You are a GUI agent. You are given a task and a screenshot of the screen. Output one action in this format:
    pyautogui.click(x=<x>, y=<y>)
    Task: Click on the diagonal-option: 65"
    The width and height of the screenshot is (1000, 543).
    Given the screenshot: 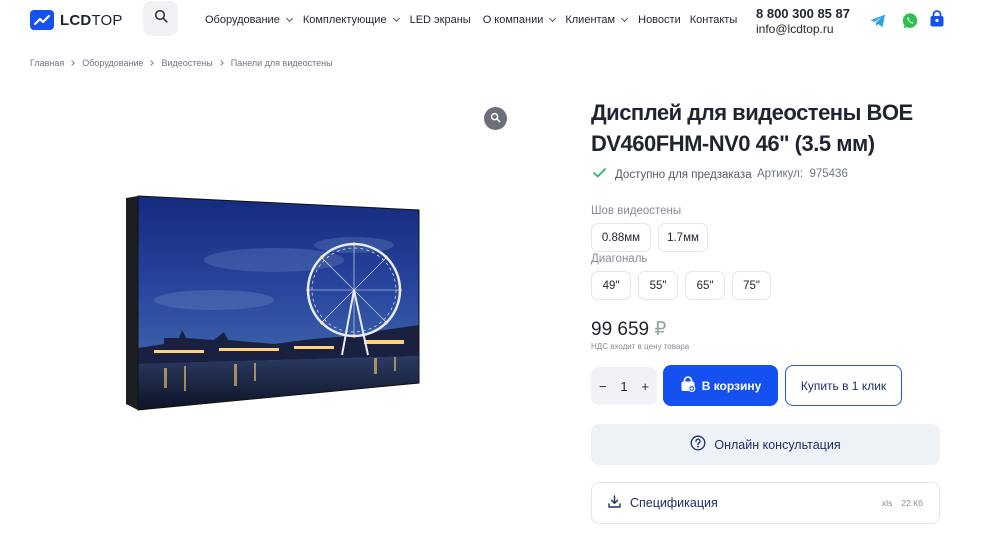 What is the action you would take?
    pyautogui.click(x=705, y=285)
    